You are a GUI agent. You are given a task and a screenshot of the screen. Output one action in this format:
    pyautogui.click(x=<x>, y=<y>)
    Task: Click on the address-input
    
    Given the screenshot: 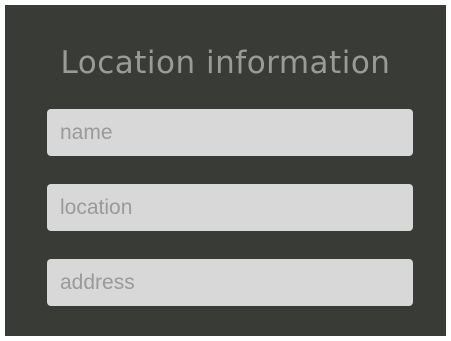 What is the action you would take?
    pyautogui.click(x=230, y=282)
    